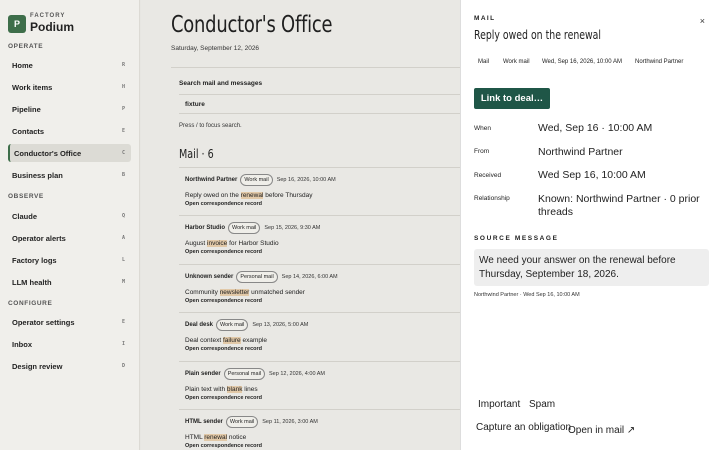 This screenshot has width=720, height=450. I want to click on field-label: Received, so click(488, 175).